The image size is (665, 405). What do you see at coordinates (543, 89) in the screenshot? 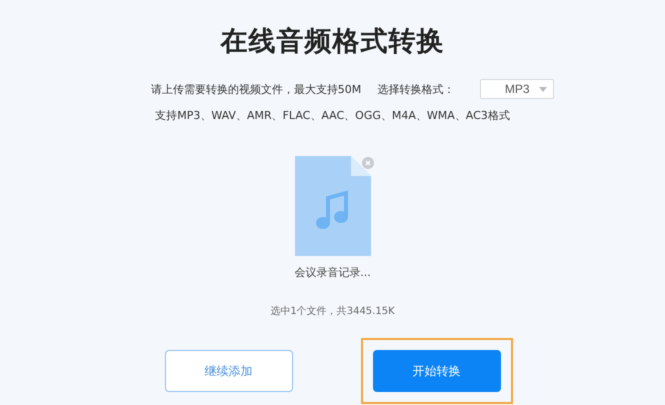
I see `caret-icon` at bounding box center [543, 89].